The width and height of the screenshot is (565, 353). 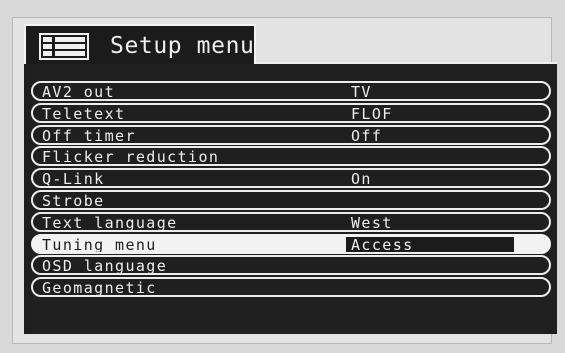 What do you see at coordinates (131, 157) in the screenshot?
I see `menu-item-label: Flicker reduction` at bounding box center [131, 157].